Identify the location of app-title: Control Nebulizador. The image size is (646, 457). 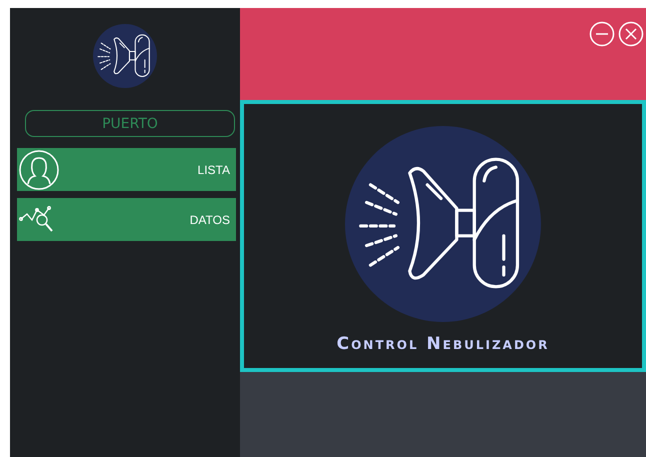
(443, 344).